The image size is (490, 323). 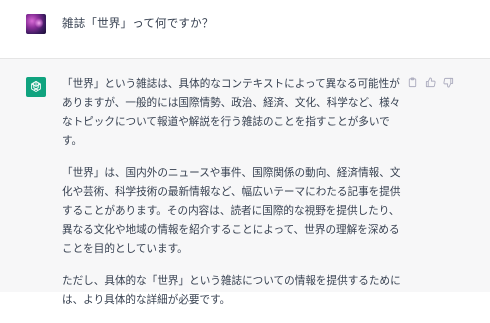 I want to click on message-actions, so click(x=430, y=82).